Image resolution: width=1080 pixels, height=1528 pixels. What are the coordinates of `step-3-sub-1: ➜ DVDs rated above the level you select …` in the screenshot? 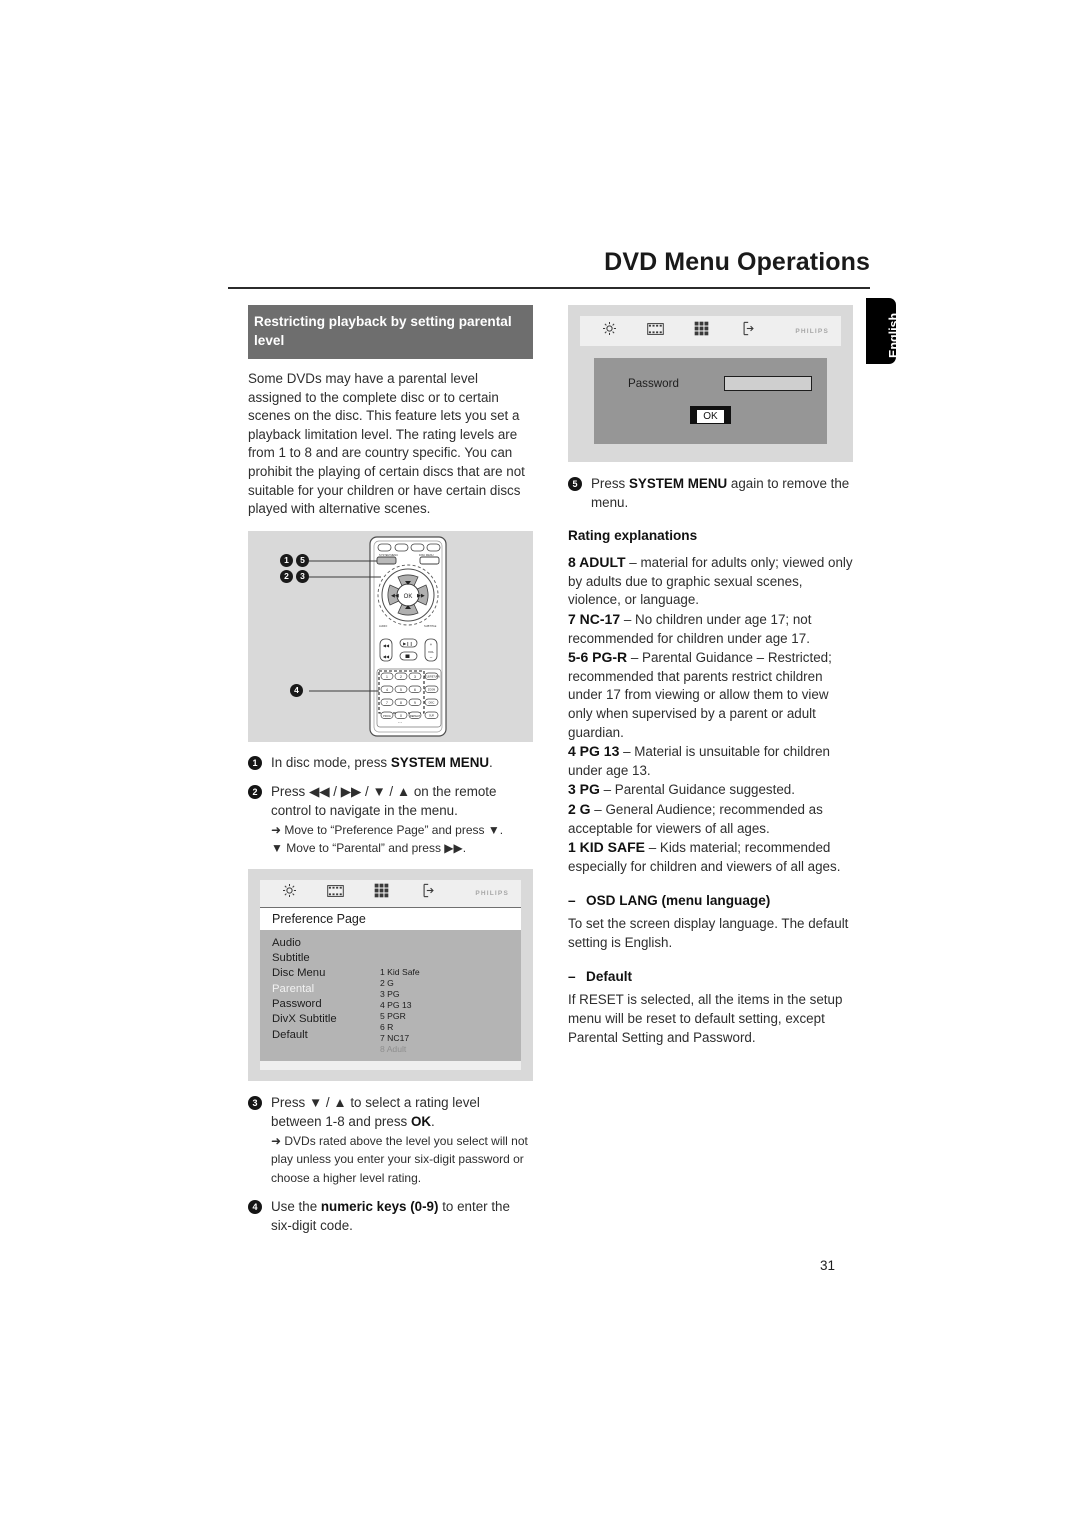 It's located at (399, 1159).